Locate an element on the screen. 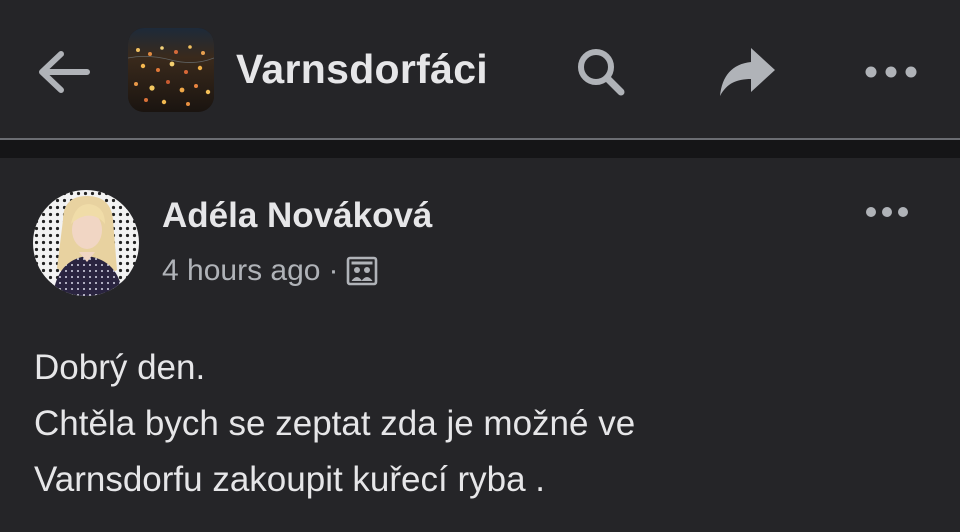 The width and height of the screenshot is (960, 532). post-more-button is located at coordinates (887, 212).